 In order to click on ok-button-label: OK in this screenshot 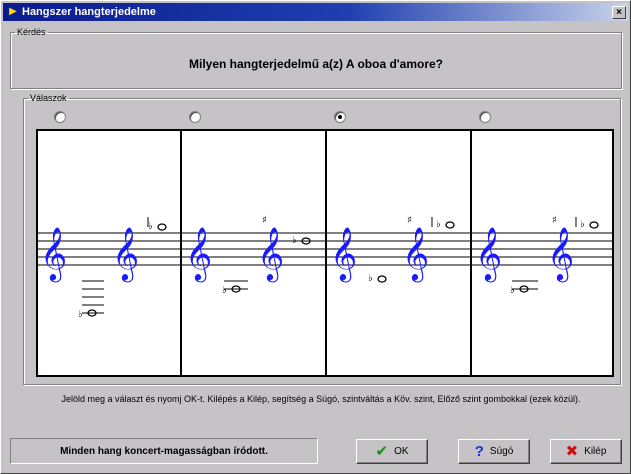, I will do `click(401, 451)`.